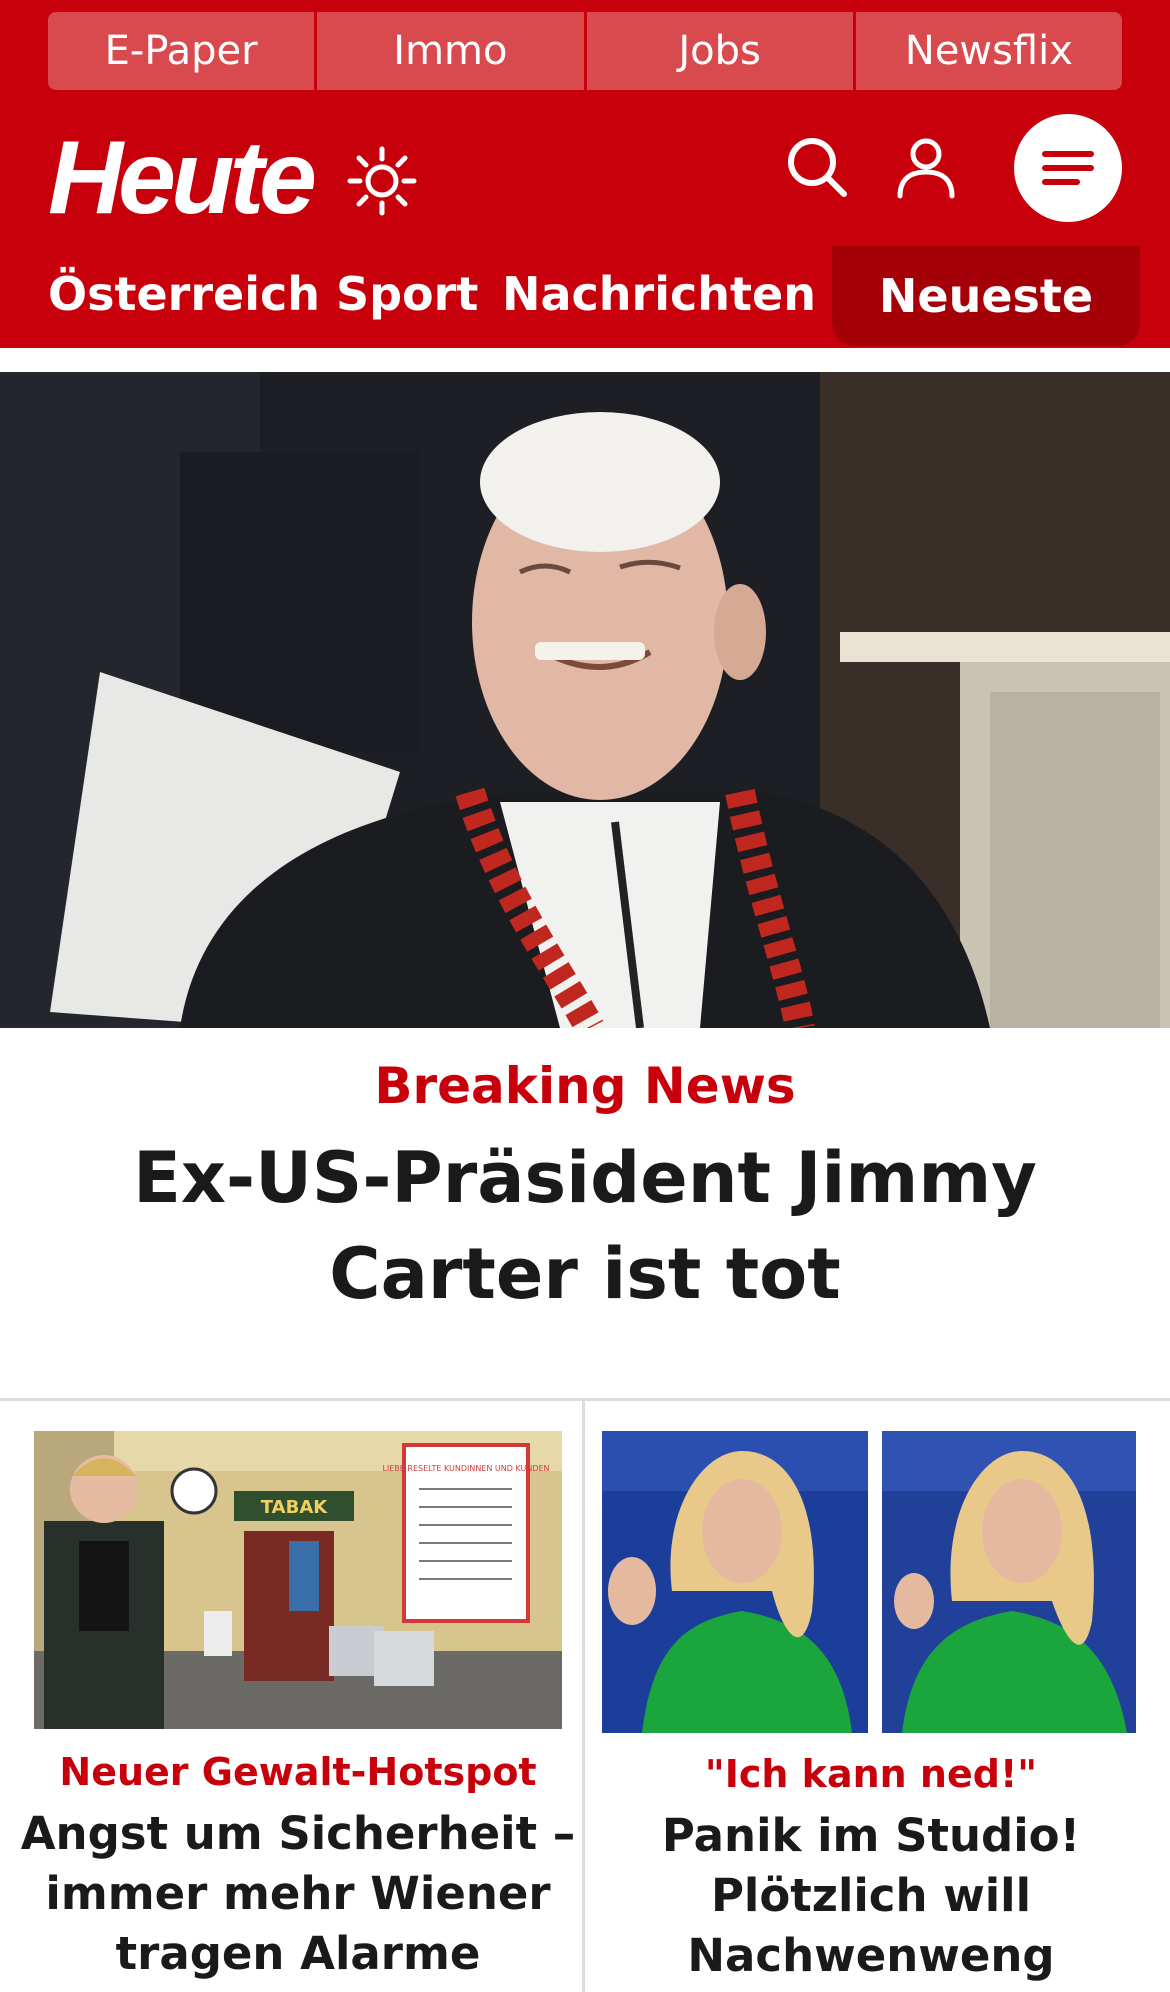 Image resolution: width=1170 pixels, height=1992 pixels. Describe the element at coordinates (182, 178) in the screenshot. I see `site-logo: Heute` at that location.